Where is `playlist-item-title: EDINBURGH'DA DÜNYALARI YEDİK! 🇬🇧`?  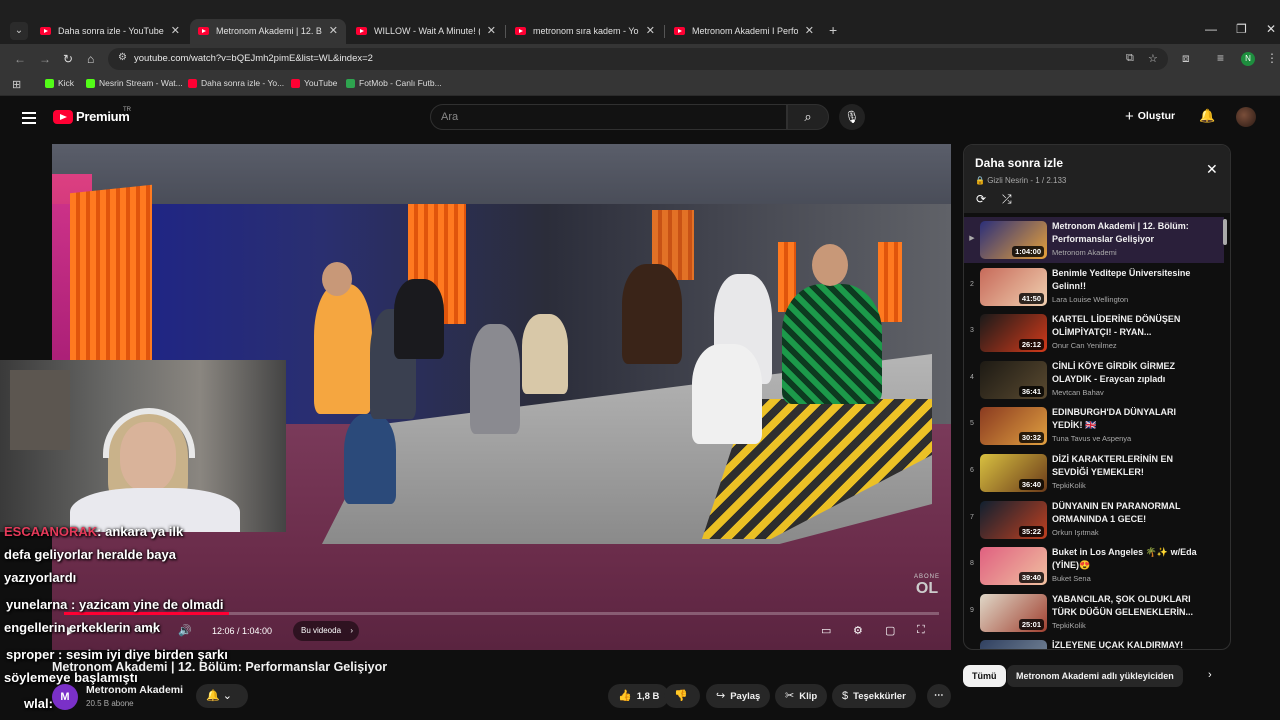
playlist-item-title: EDINBURGH'DA DÜNYALARI YEDİK! 🇬🇧 is located at coordinates (1127, 419).